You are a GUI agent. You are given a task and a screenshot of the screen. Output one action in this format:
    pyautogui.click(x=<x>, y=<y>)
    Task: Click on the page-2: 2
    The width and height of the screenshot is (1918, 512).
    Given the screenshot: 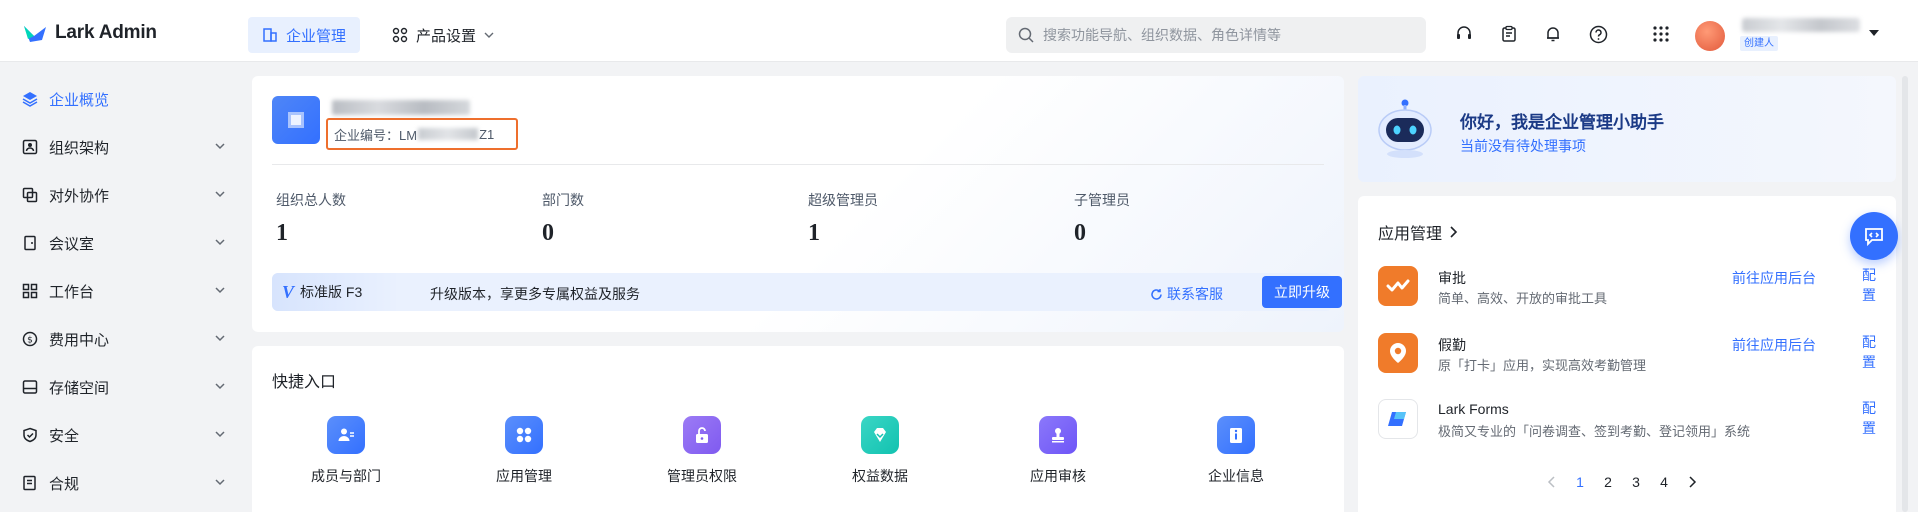 What is the action you would take?
    pyautogui.click(x=1608, y=482)
    